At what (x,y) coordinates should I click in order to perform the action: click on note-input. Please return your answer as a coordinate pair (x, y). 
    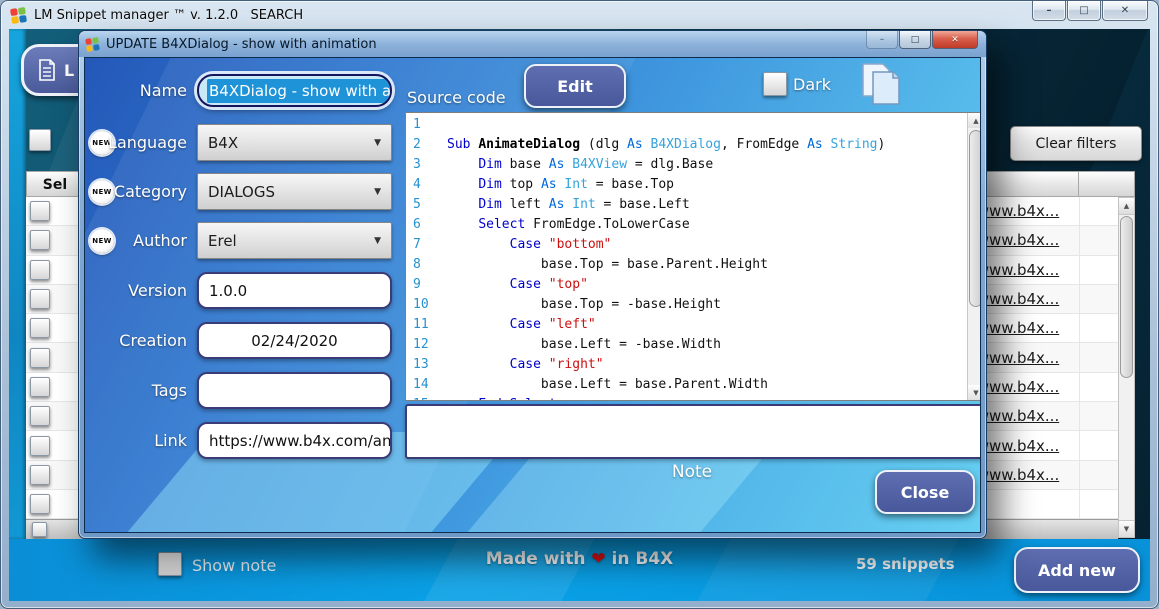
    Looking at the image, I should click on (692, 431).